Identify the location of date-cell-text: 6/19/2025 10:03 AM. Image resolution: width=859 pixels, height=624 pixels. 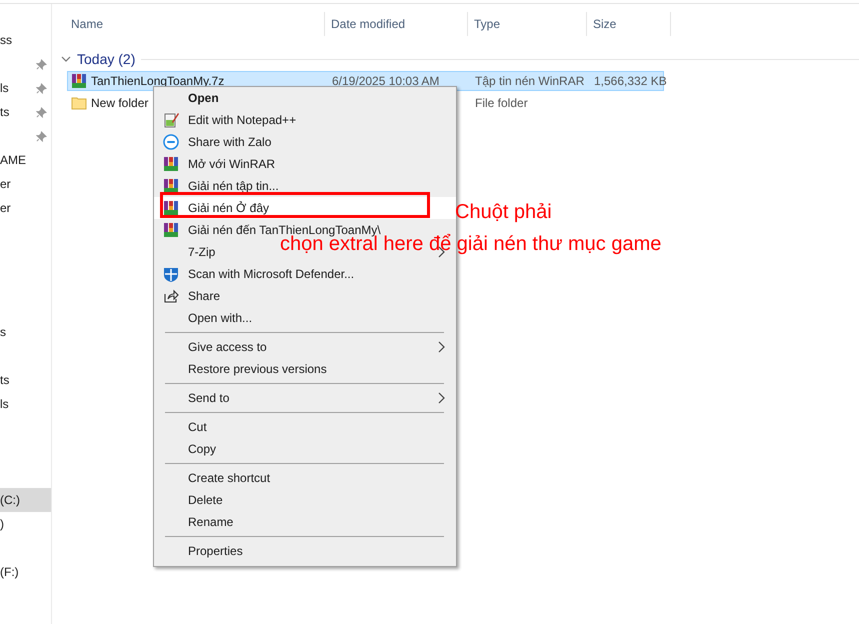
(385, 81).